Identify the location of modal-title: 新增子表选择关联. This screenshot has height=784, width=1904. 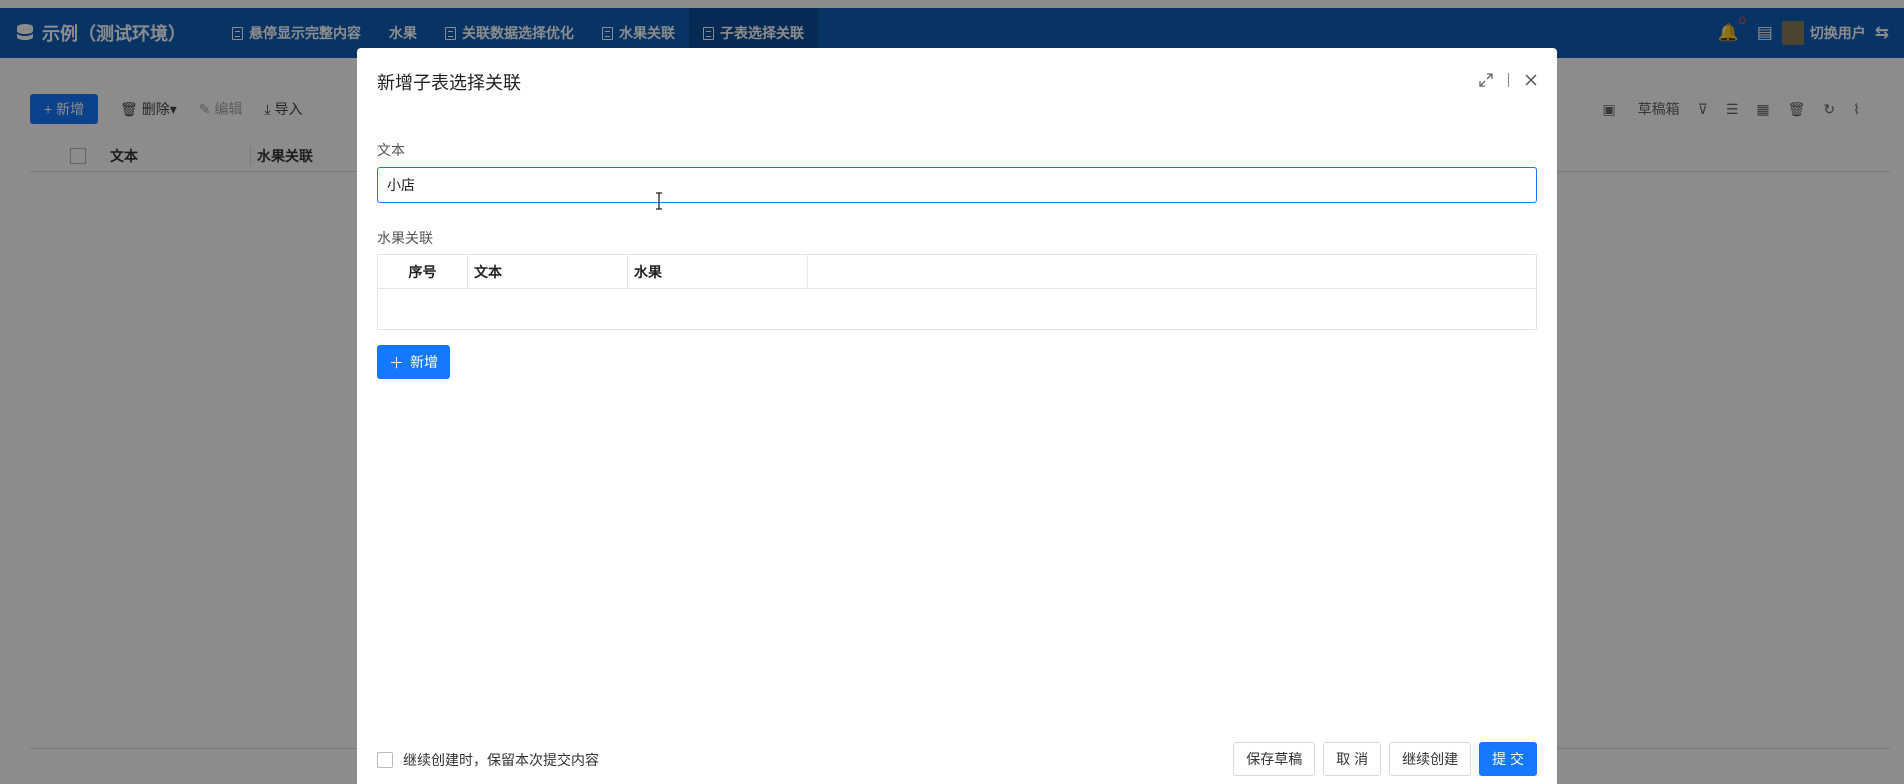
(449, 83).